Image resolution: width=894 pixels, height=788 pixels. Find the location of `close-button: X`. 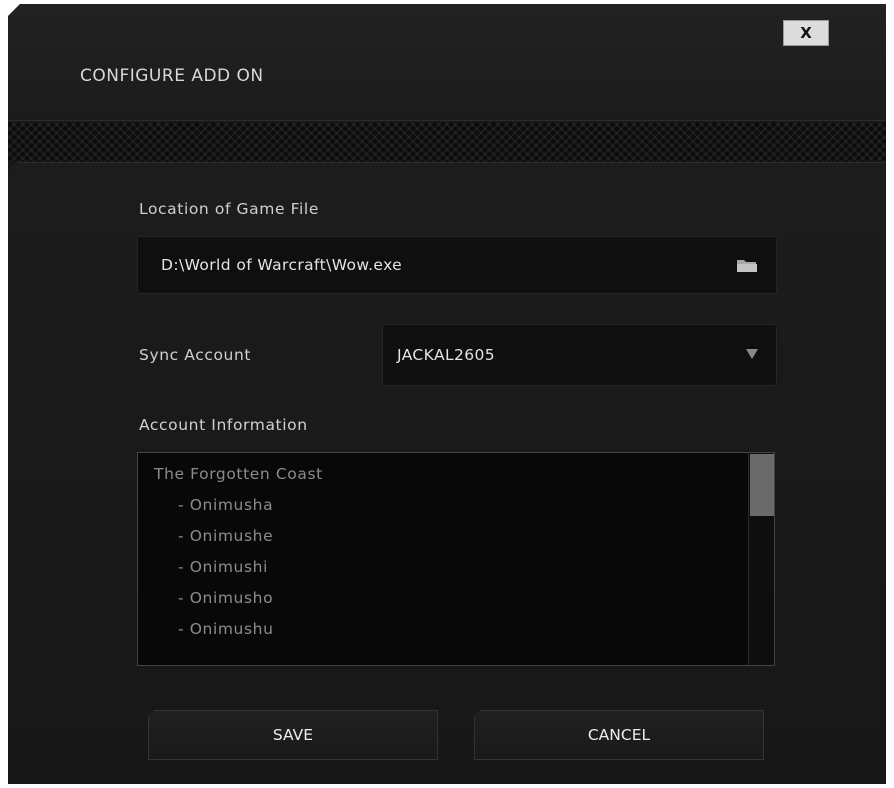

close-button: X is located at coordinates (806, 33).